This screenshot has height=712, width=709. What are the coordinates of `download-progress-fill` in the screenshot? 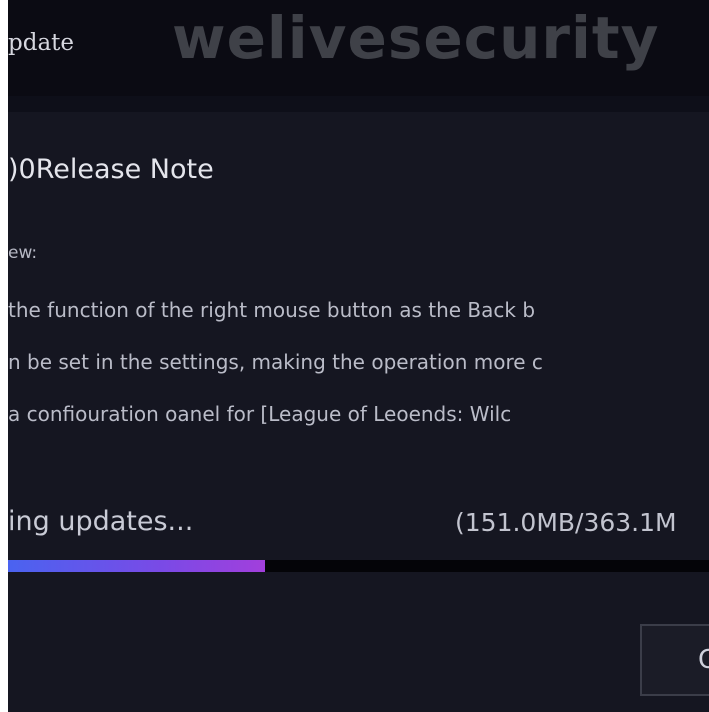 It's located at (136, 566).